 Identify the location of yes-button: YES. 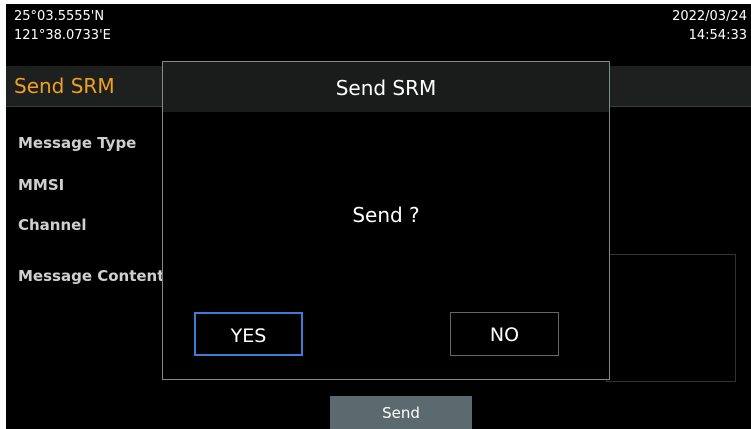
(248, 334).